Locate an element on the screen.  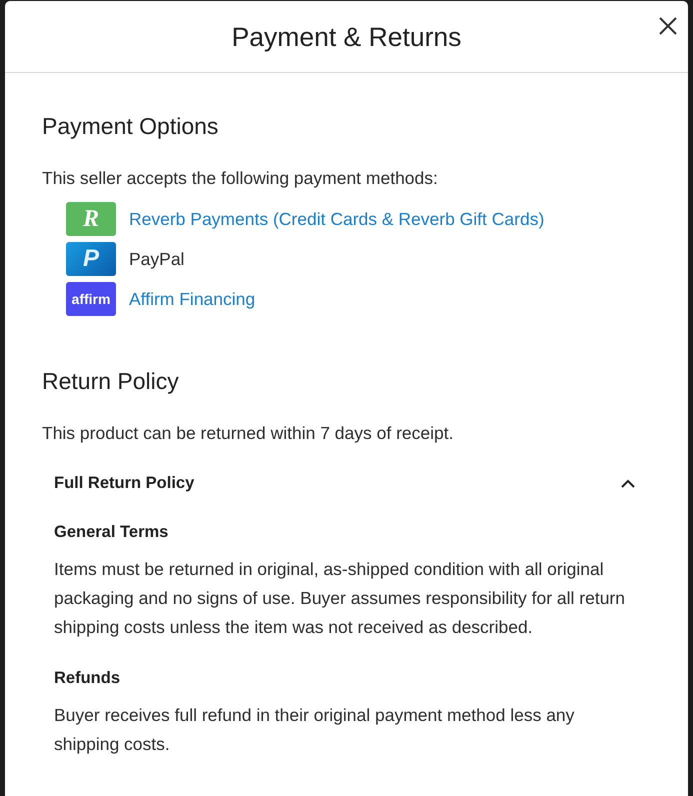
close-button is located at coordinates (668, 26).